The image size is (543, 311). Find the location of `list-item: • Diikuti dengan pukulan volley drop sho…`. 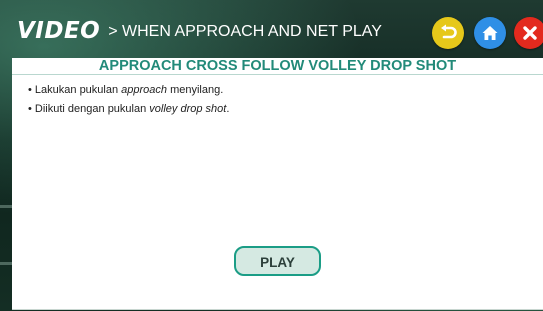

list-item: • Diikuti dengan pukulan volley drop sho… is located at coordinates (128, 109).